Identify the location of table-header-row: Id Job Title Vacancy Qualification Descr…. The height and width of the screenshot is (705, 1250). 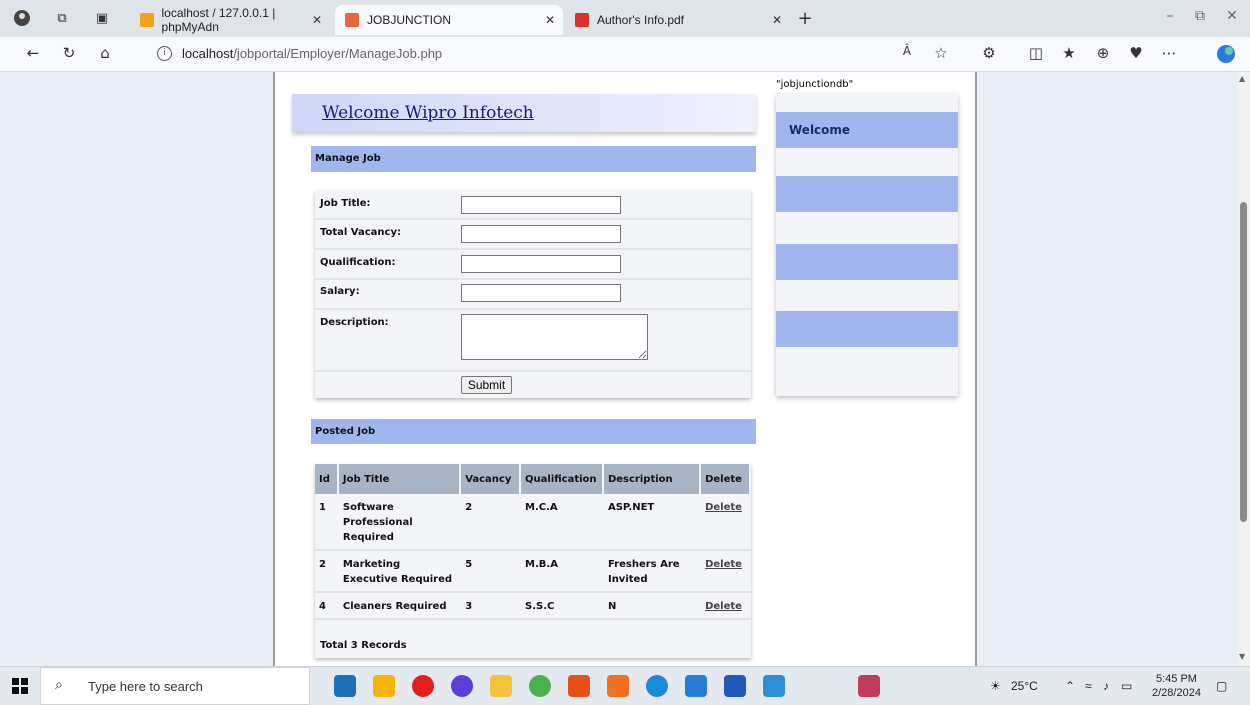
(533, 479).